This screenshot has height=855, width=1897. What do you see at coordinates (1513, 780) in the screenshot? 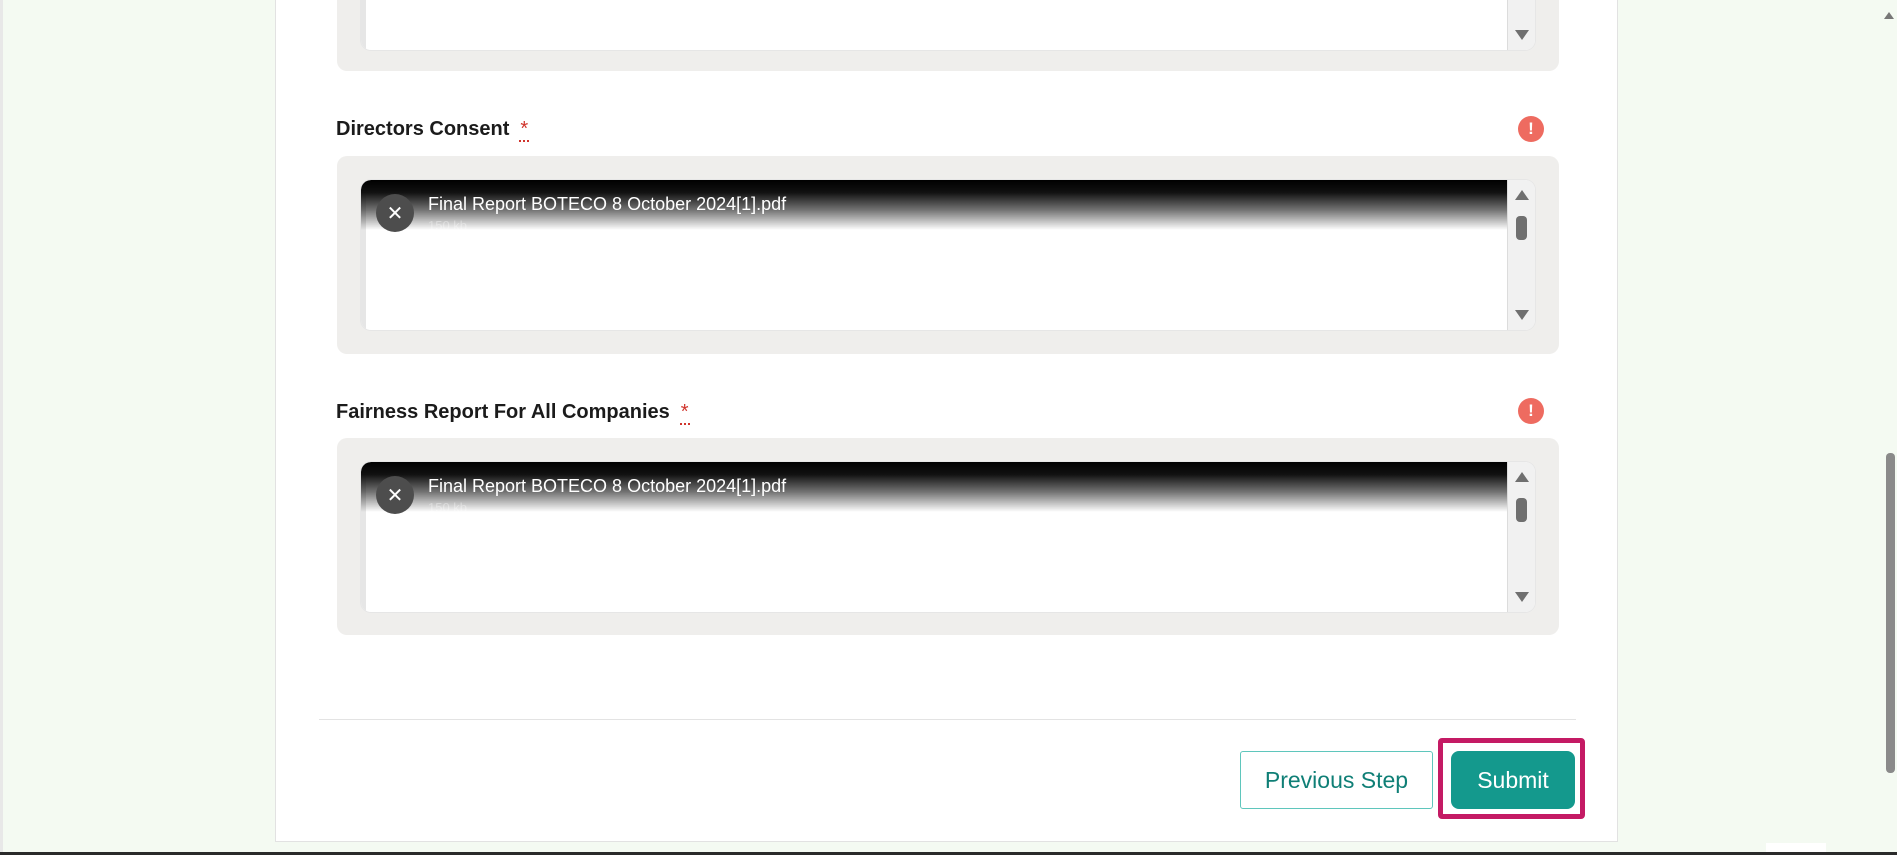
I see `submit-button: Submit` at bounding box center [1513, 780].